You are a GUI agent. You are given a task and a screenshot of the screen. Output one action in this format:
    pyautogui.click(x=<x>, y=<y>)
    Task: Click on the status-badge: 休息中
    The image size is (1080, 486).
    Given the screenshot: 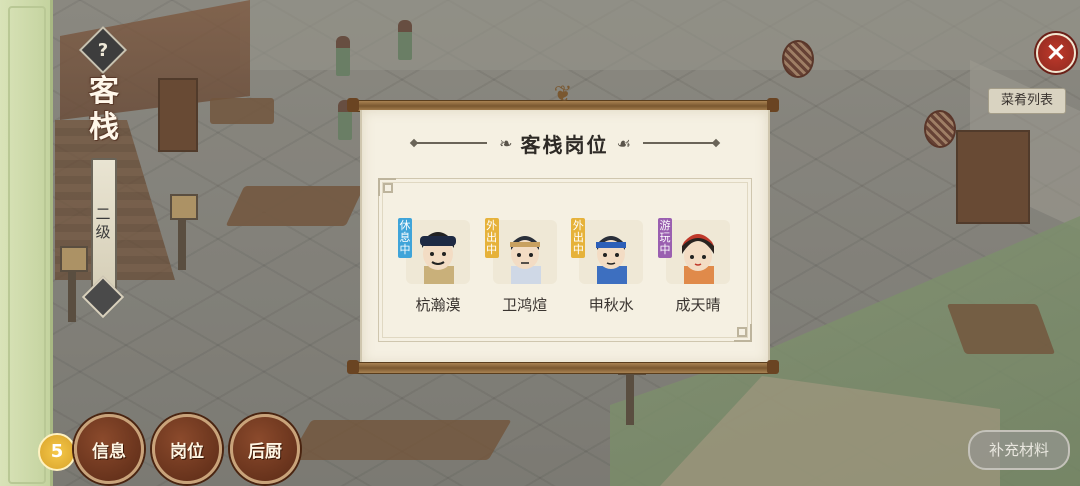 What is the action you would take?
    pyautogui.click(x=405, y=238)
    